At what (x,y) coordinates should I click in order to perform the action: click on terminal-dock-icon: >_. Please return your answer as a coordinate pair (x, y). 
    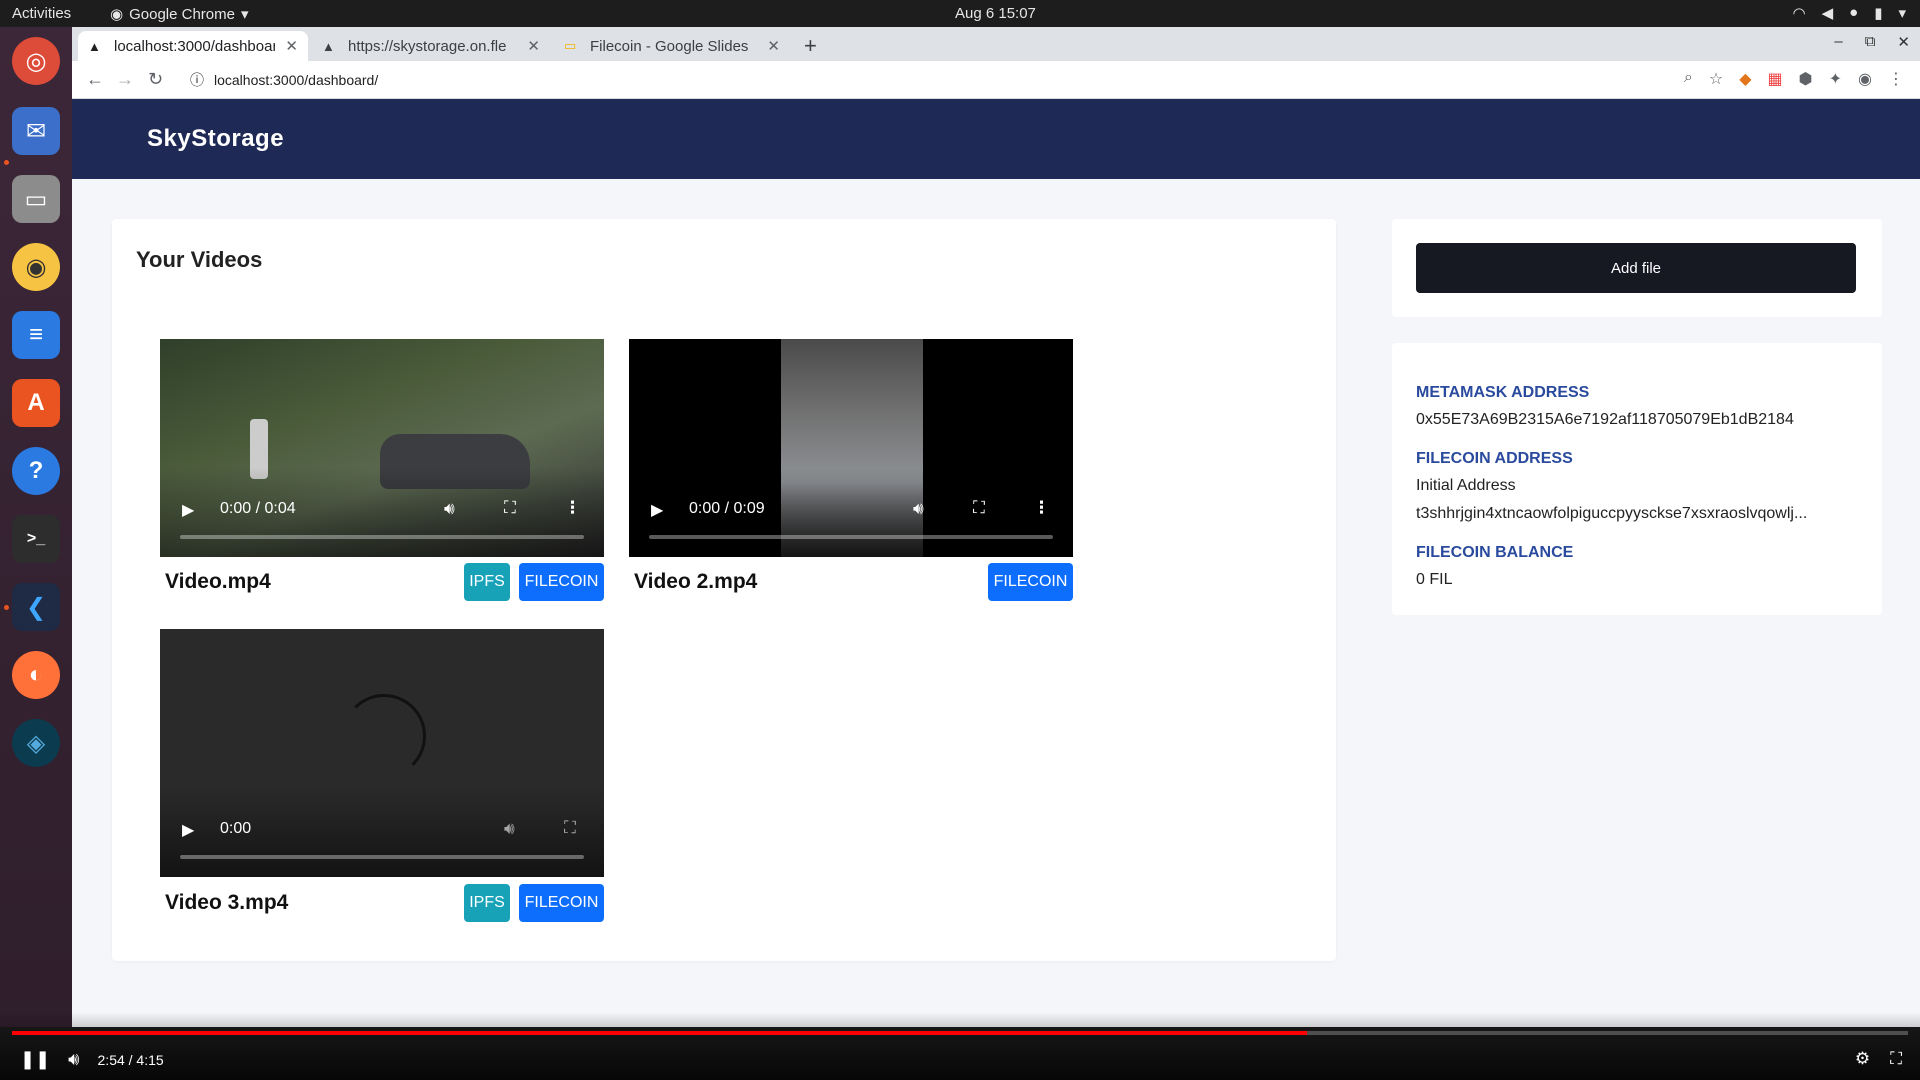
    Looking at the image, I should click on (36, 539).